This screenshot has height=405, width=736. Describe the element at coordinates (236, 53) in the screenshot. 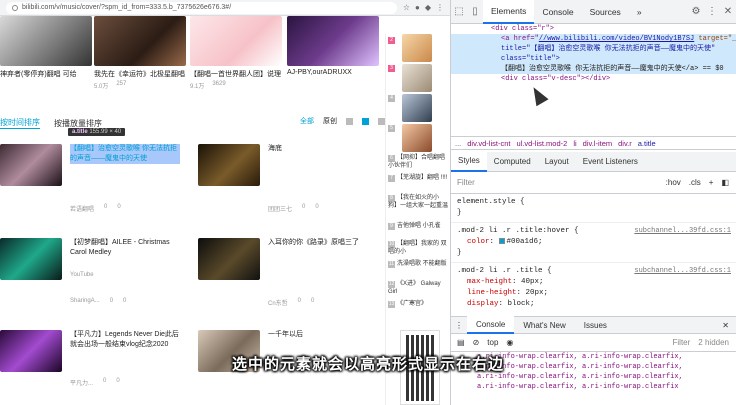

I see `top-video-card: 【翻唱一首世界翻人团】说理 9.1万 3629` at that location.